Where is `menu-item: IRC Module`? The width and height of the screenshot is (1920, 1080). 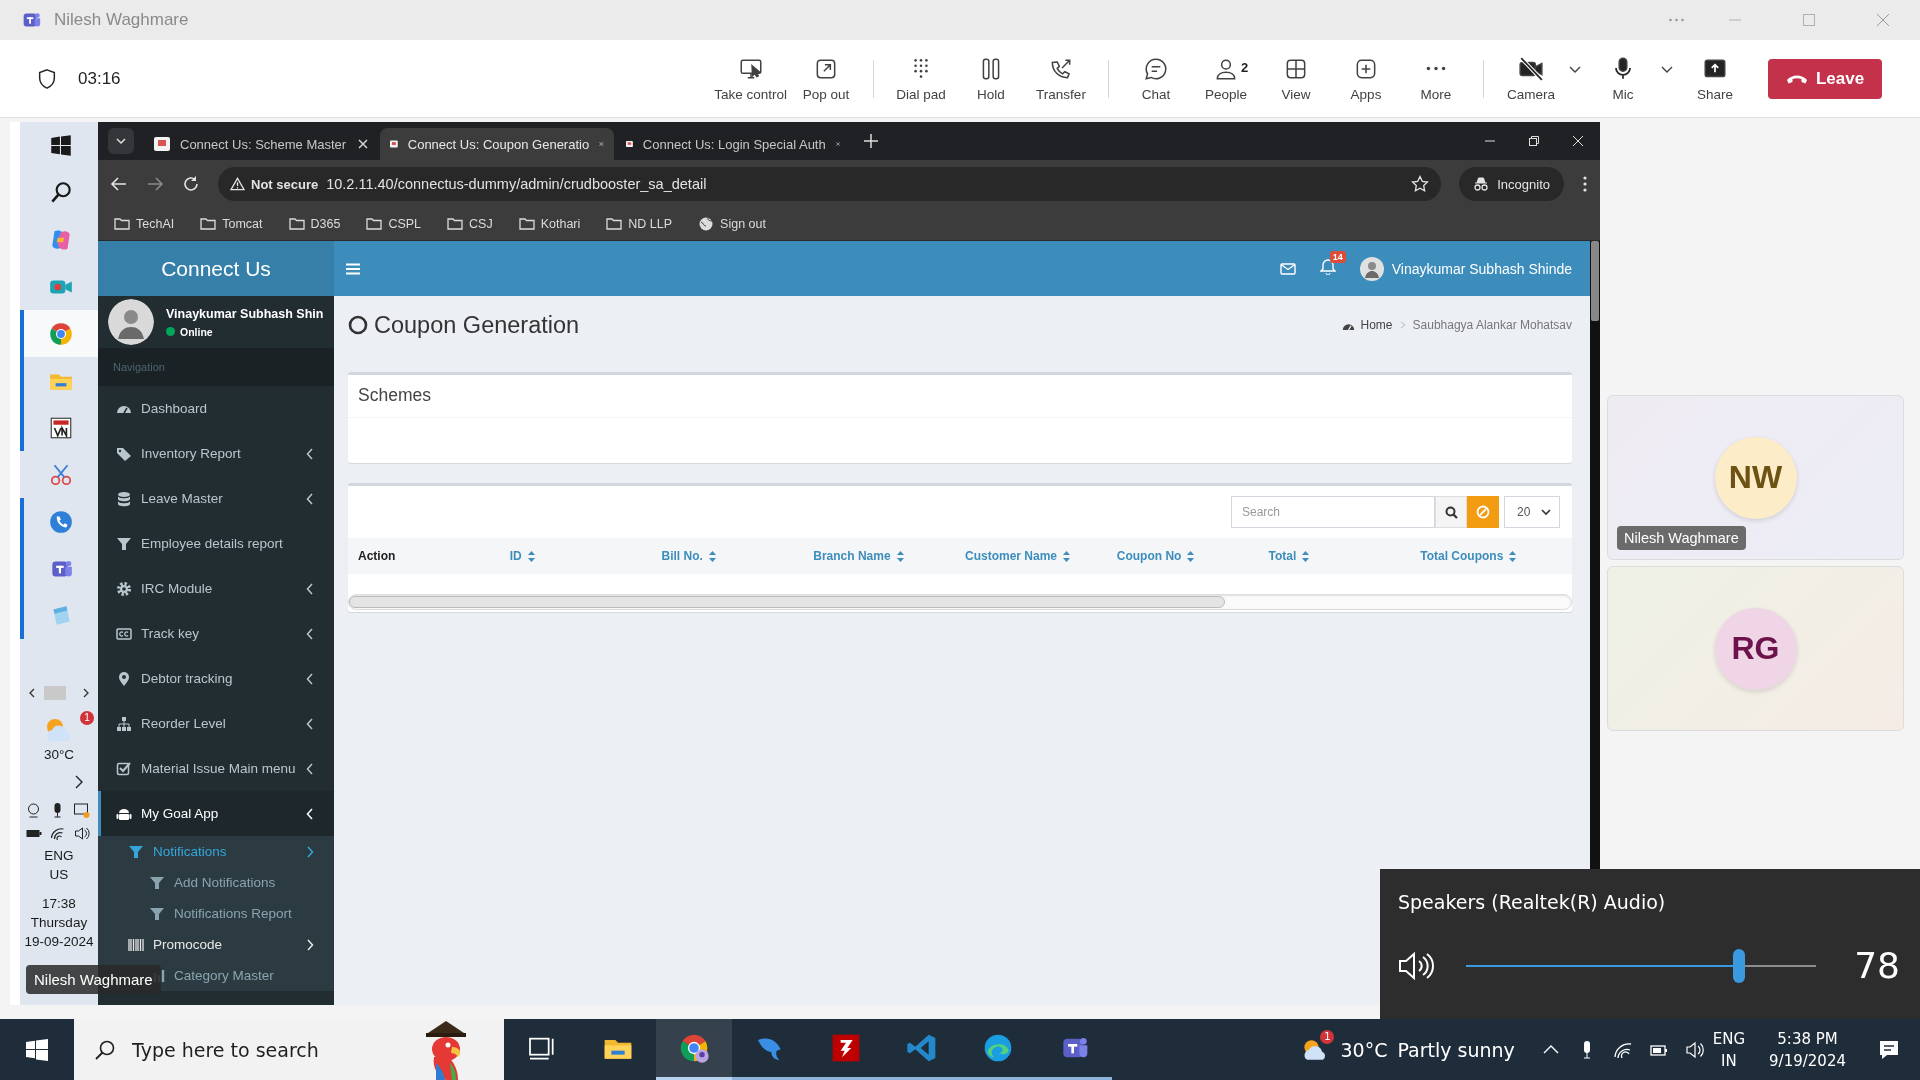 menu-item: IRC Module is located at coordinates (216, 588).